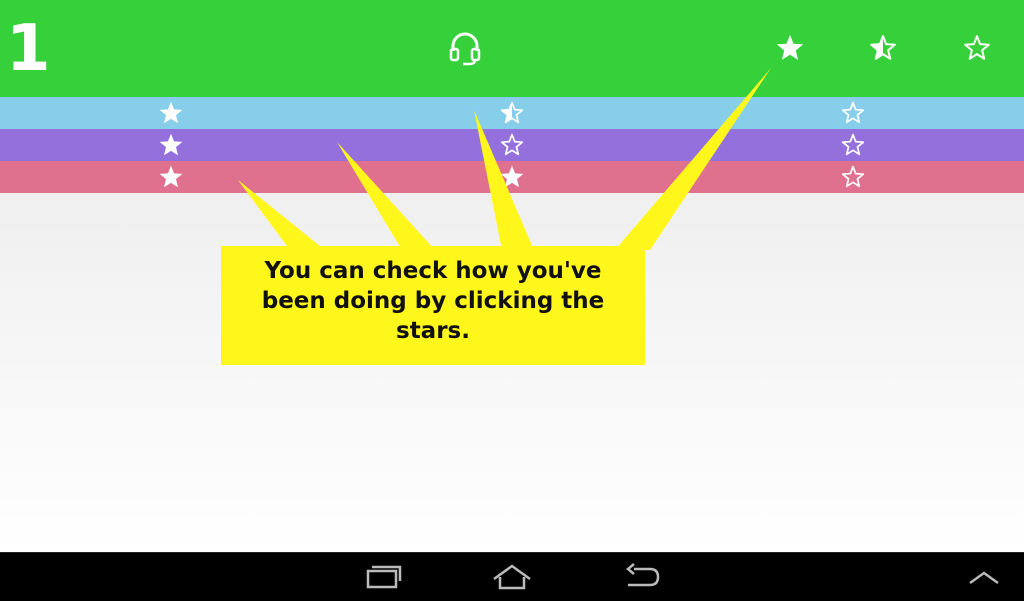 This screenshot has height=601, width=1024. Describe the element at coordinates (984, 577) in the screenshot. I see `chevron-up-icon` at that location.